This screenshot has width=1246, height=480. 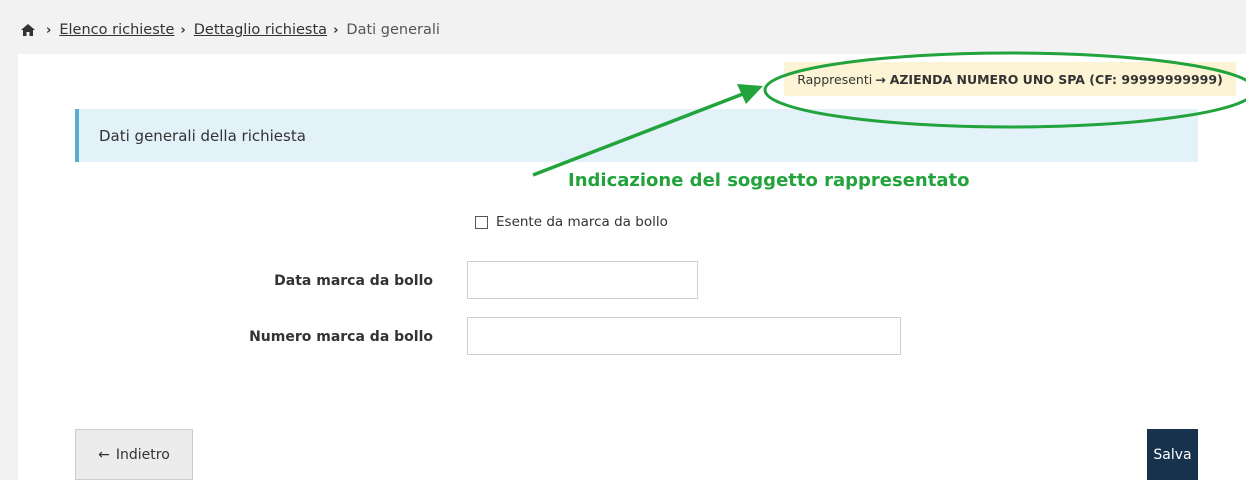 What do you see at coordinates (636, 135) in the screenshot?
I see `section-header: Dati generali della richiesta` at bounding box center [636, 135].